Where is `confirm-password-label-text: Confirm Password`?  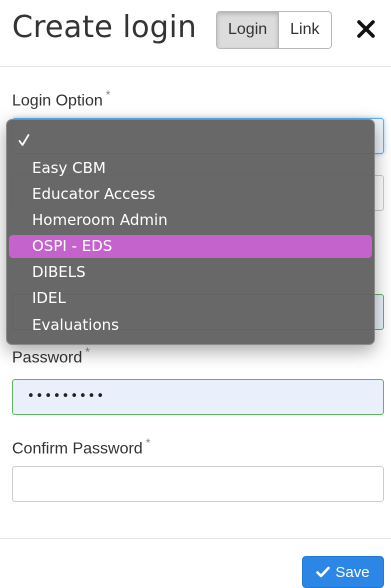
confirm-password-label-text: Confirm Password is located at coordinates (77, 449).